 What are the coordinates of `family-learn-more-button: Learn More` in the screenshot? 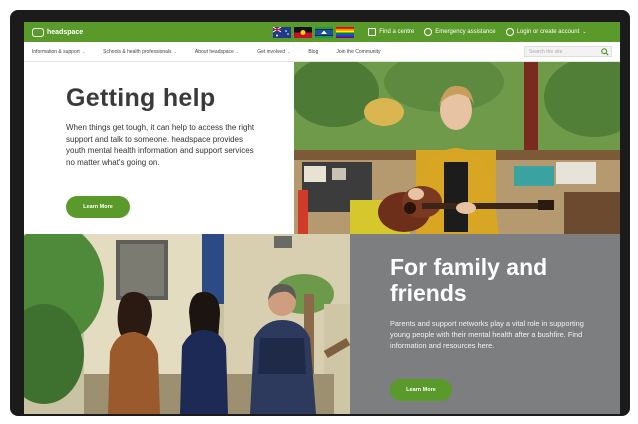 It's located at (421, 390).